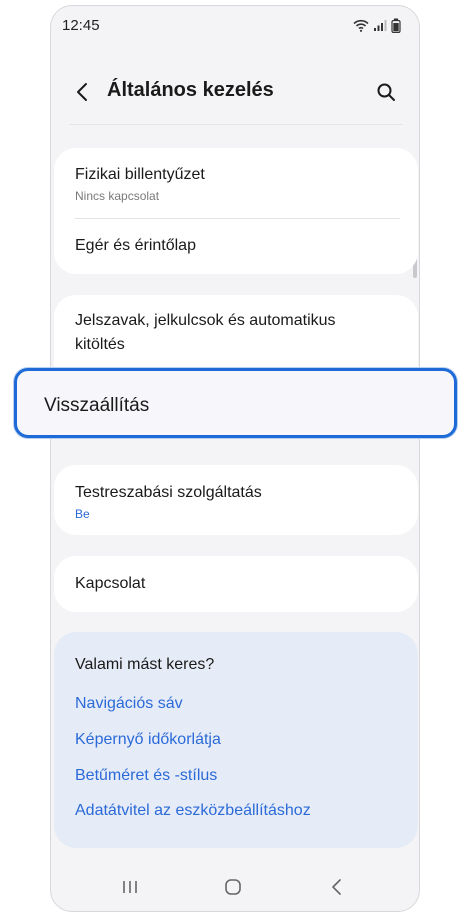  I want to click on status-time: 12:45, so click(81, 25).